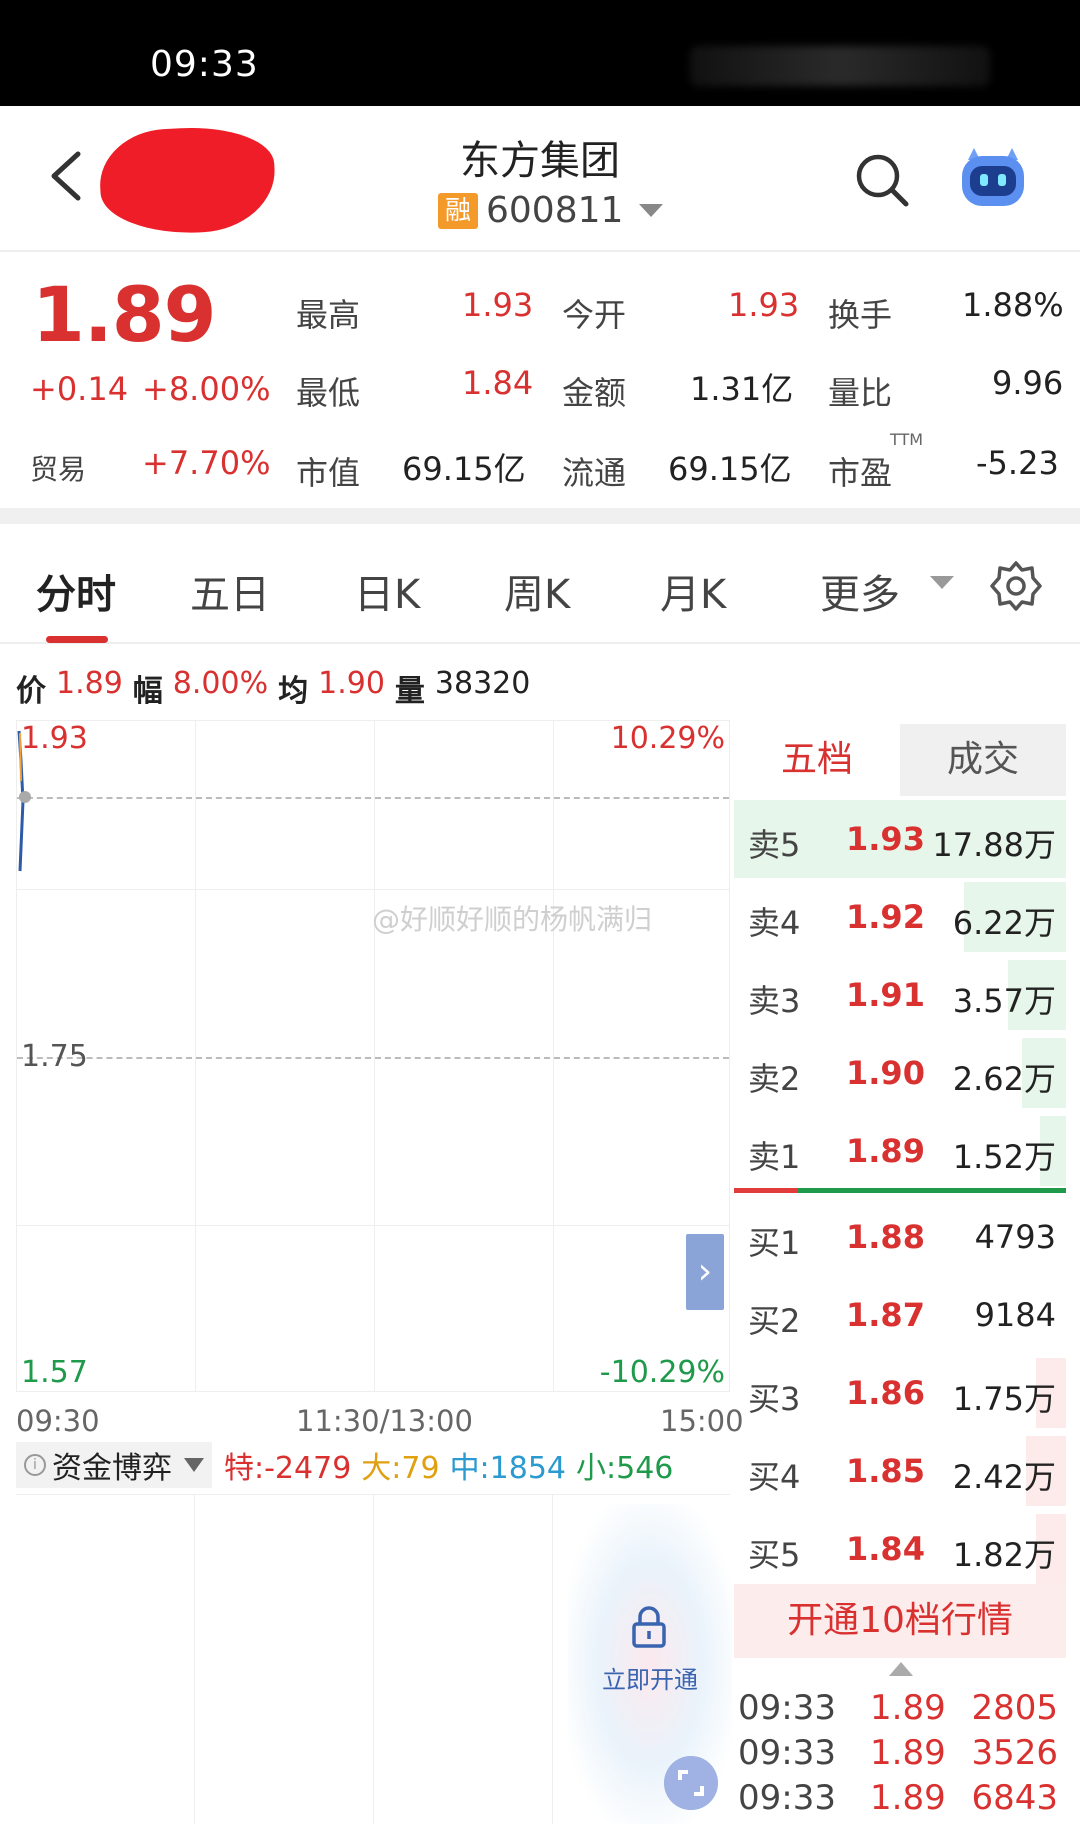  I want to click on lock-icon, so click(649, 1627).